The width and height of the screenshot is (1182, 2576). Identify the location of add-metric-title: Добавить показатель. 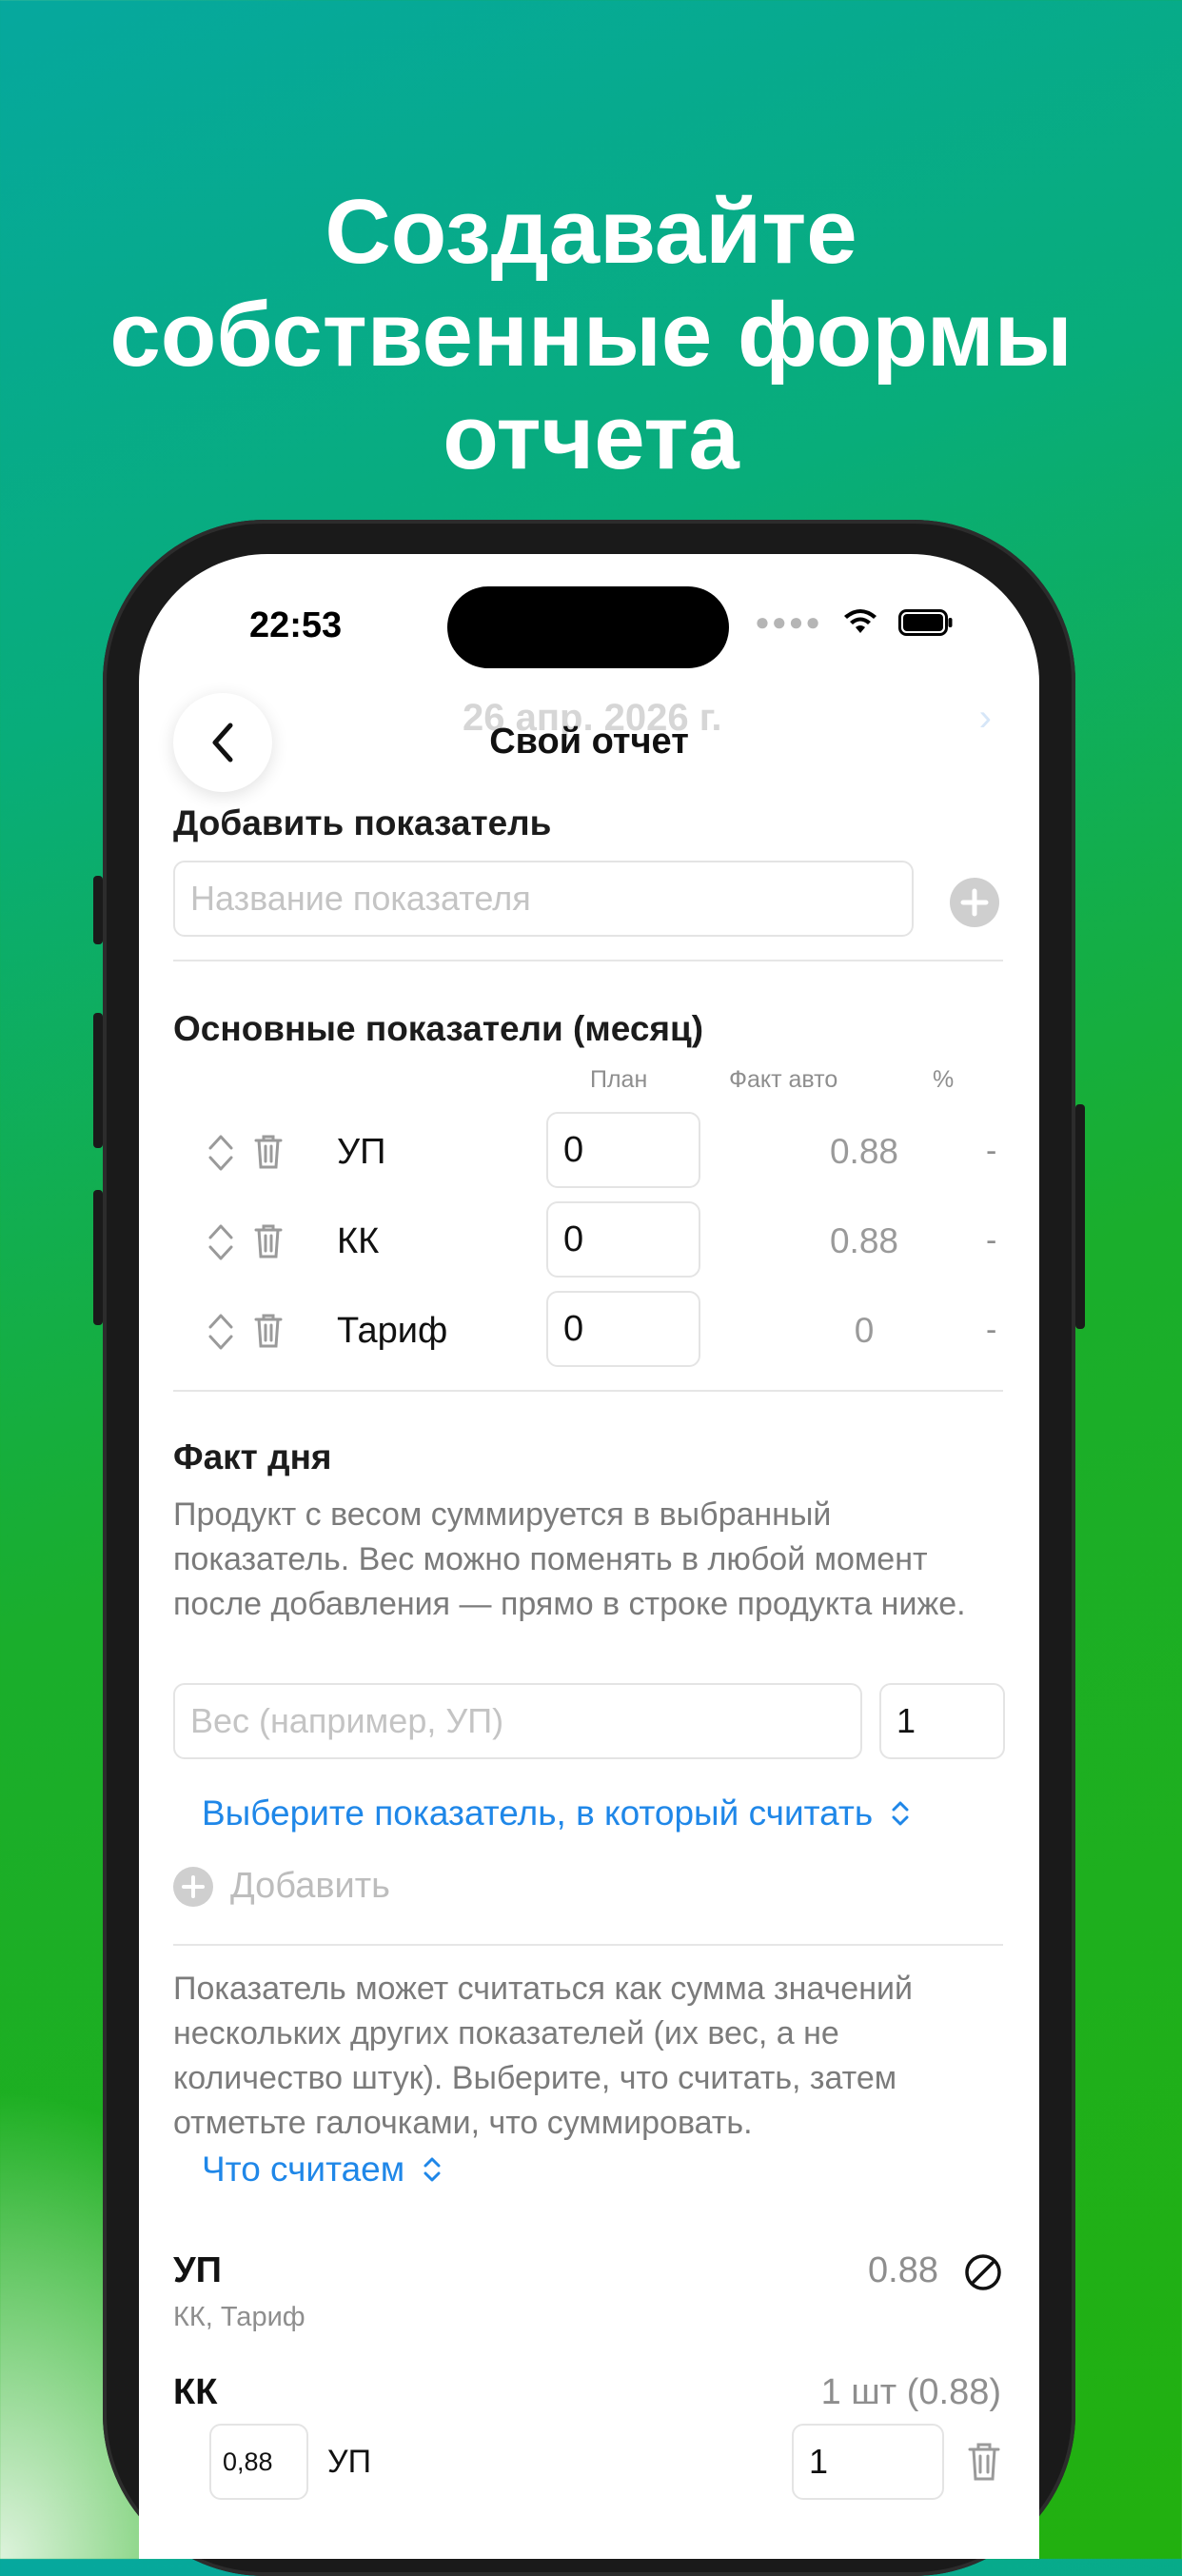
(362, 822).